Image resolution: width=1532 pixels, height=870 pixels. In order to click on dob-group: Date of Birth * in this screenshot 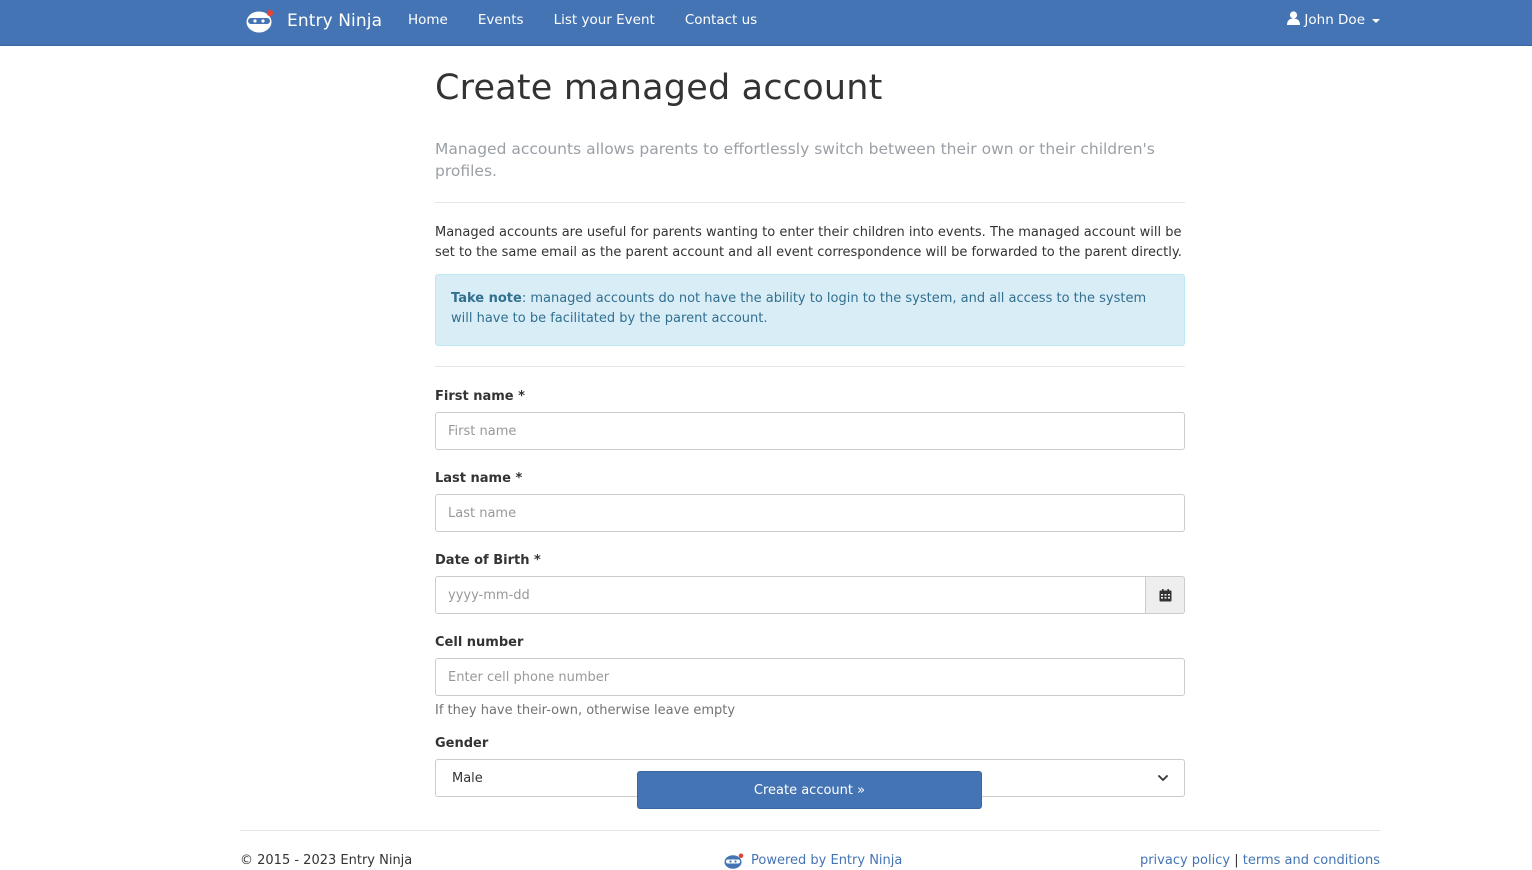, I will do `click(810, 583)`.